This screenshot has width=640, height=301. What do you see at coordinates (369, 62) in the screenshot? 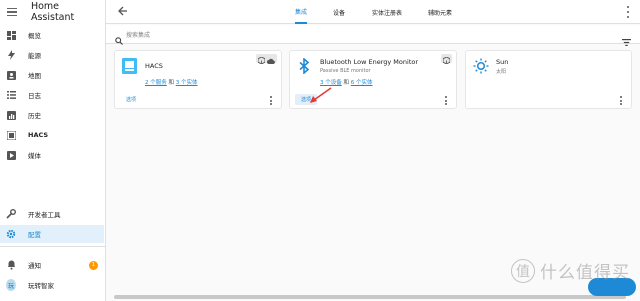
I see `card-title: Bluetooth Low Energy Monitor` at bounding box center [369, 62].